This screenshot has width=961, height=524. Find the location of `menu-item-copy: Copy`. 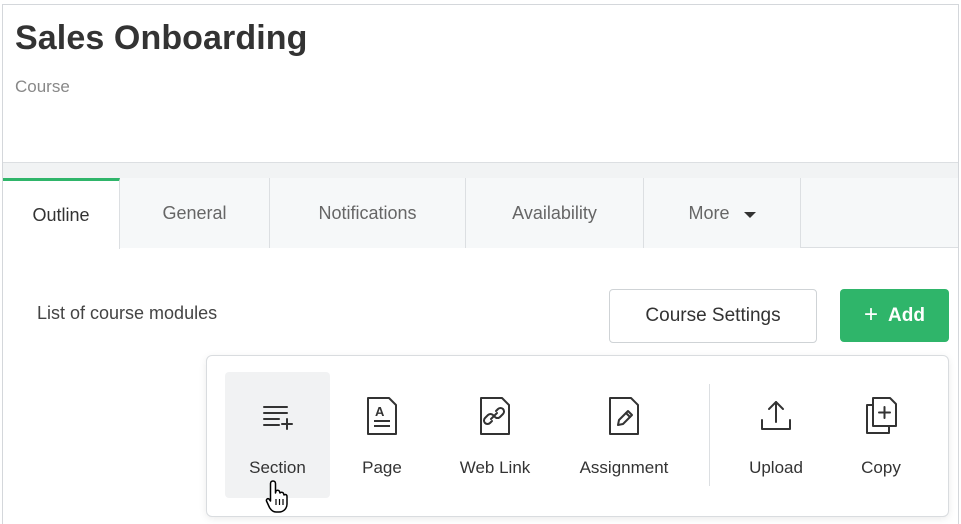

menu-item-copy: Copy is located at coordinates (881, 435).